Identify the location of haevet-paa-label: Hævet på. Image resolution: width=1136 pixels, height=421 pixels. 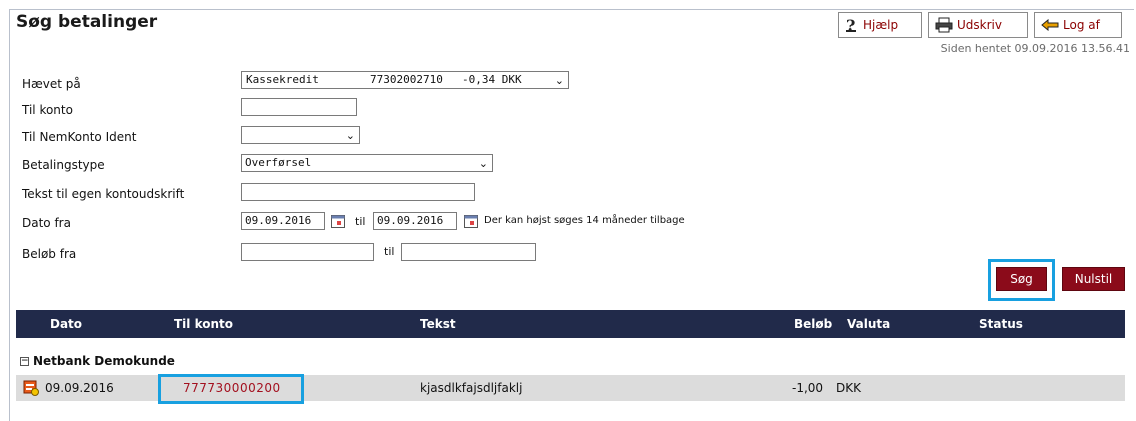
(51, 84).